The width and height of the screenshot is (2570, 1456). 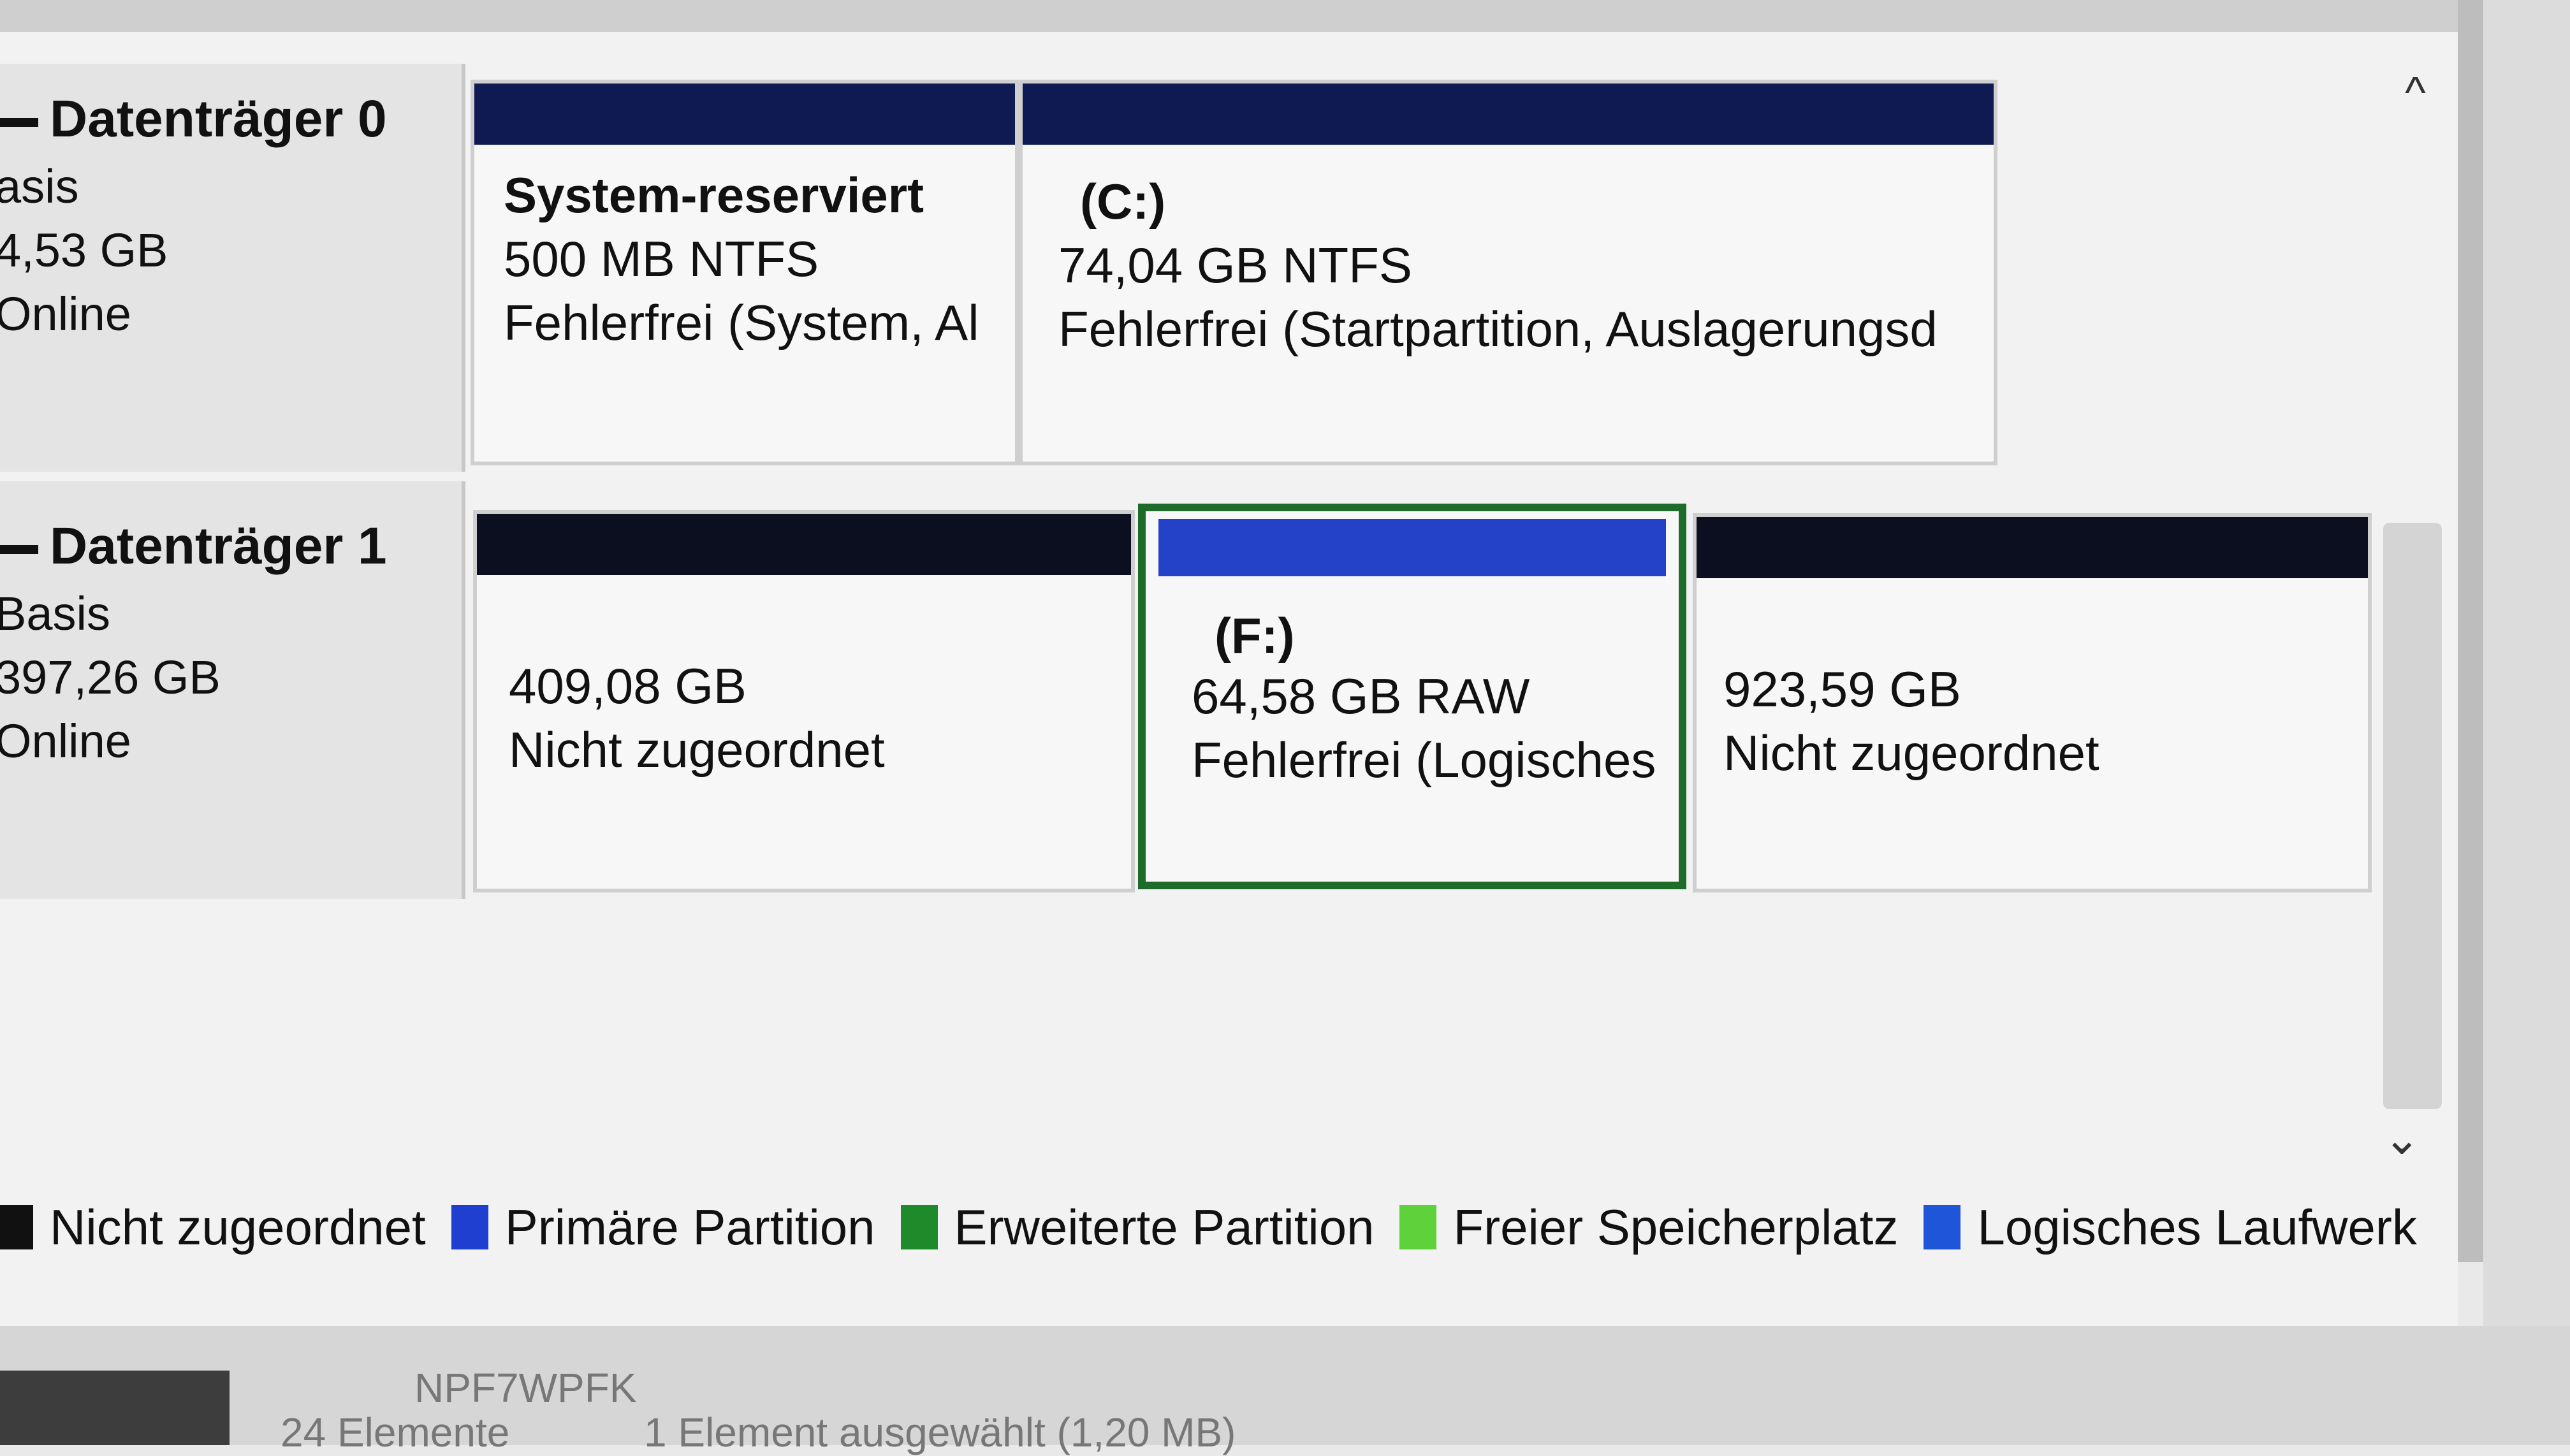 I want to click on legend-item-primary: Primäre Partition, so click(x=663, y=1227).